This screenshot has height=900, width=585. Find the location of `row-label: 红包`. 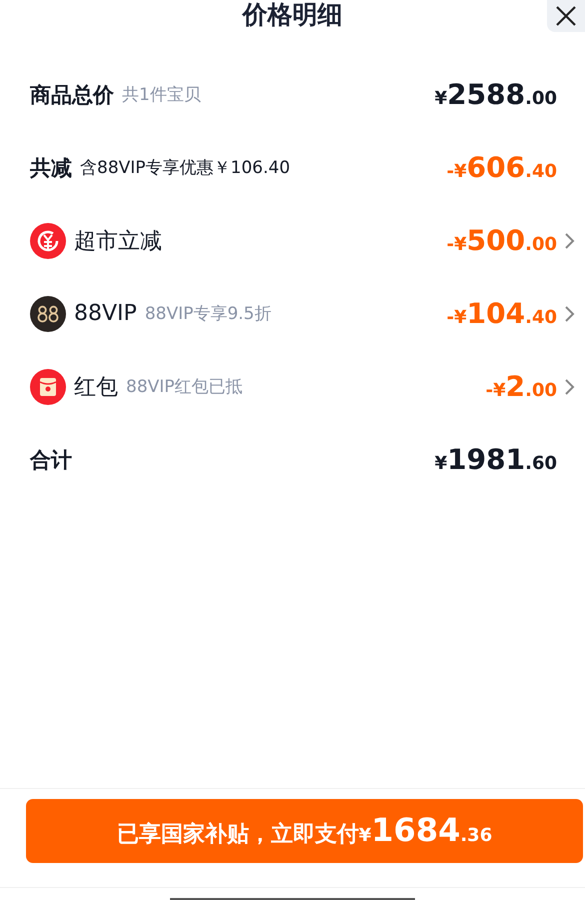

row-label: 红包 is located at coordinates (96, 388).